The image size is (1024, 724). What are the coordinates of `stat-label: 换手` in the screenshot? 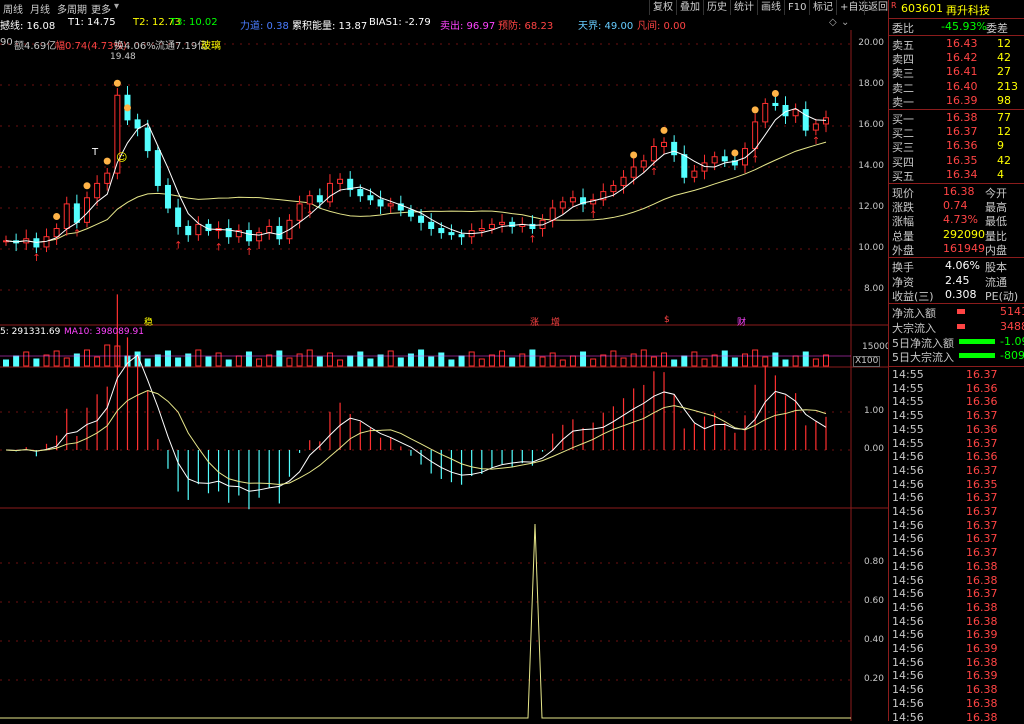 It's located at (903, 267).